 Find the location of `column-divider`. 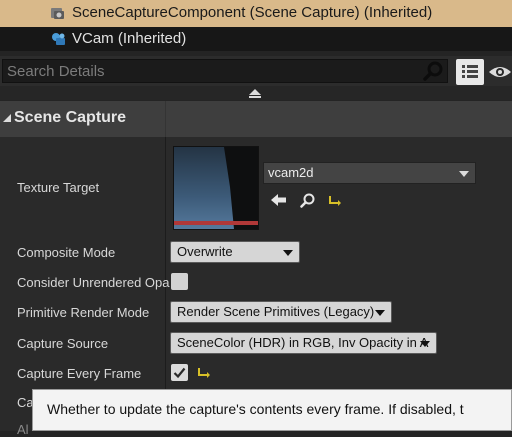

column-divider is located at coordinates (165, 119).